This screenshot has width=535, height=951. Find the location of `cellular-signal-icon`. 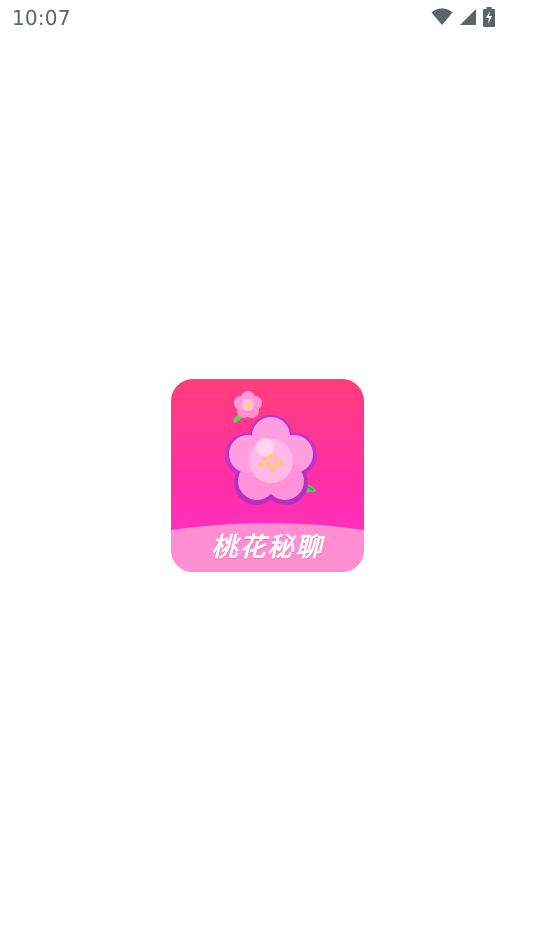

cellular-signal-icon is located at coordinates (468, 17).